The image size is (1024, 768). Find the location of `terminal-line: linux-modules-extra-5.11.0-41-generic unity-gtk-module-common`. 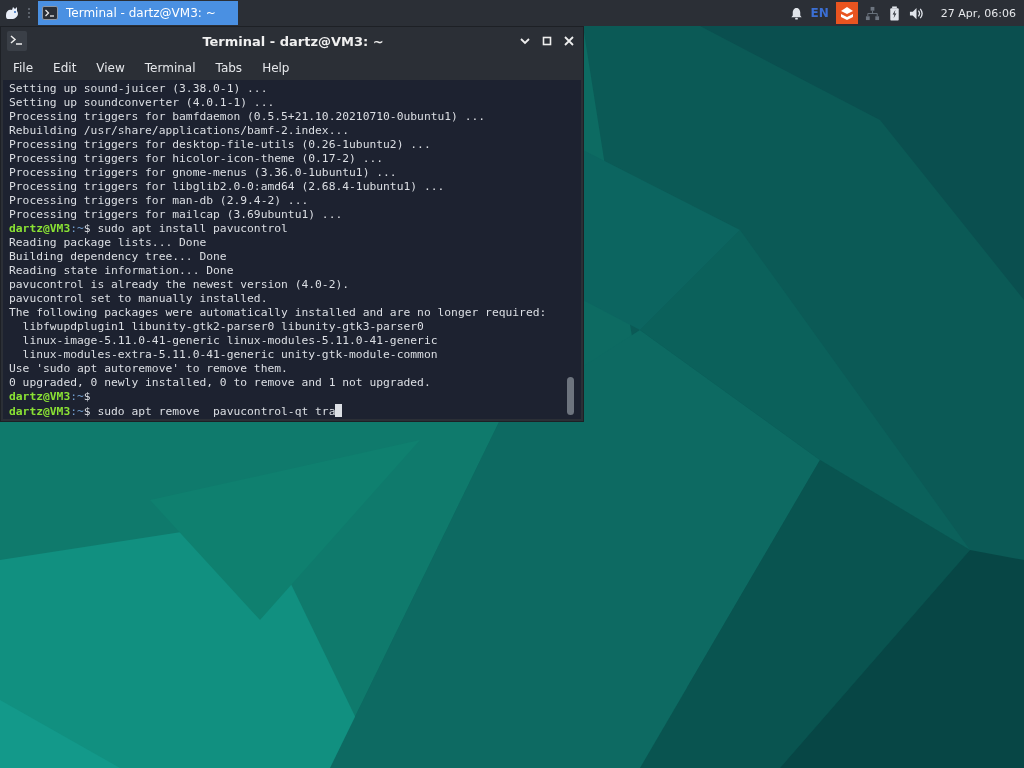

terminal-line: linux-modules-extra-5.11.0-41-generic unity-gtk-module-common is located at coordinates (230, 355).